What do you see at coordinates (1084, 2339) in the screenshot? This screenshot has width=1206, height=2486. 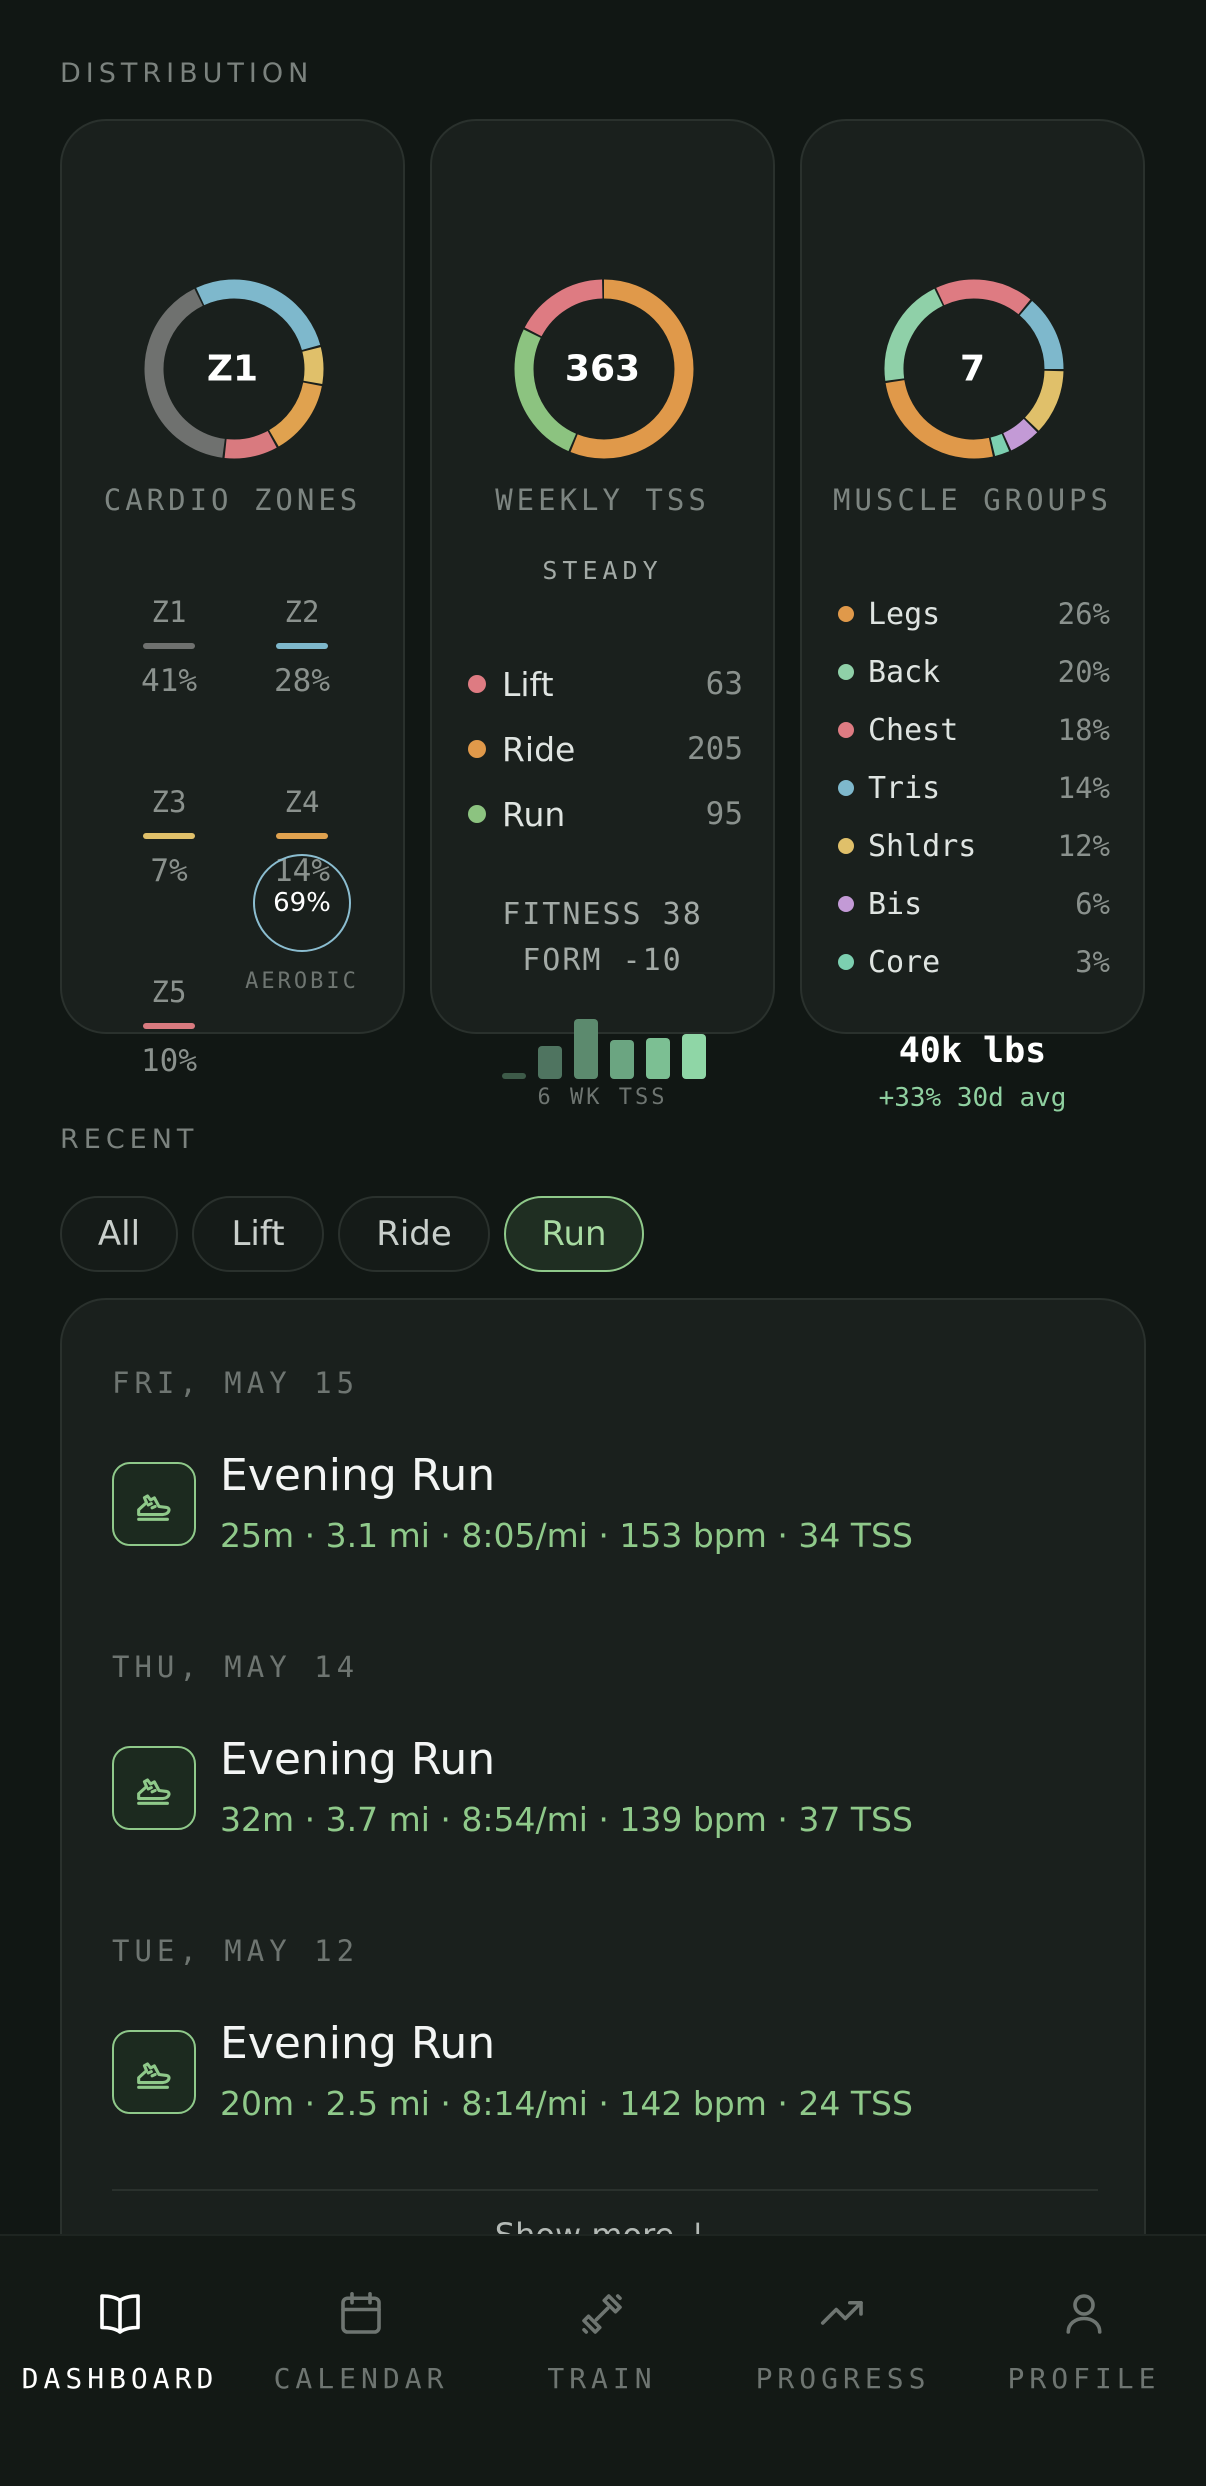 I see `nav-profile: PROFILE` at bounding box center [1084, 2339].